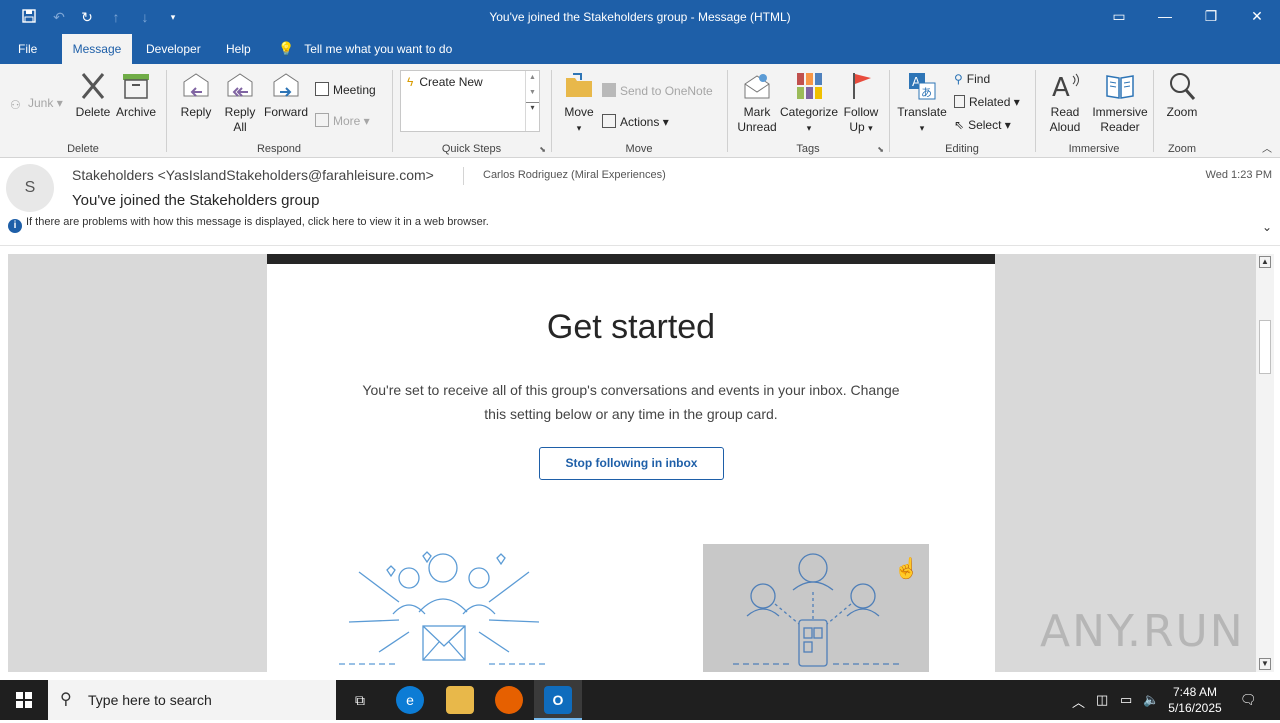  What do you see at coordinates (1094, 149) in the screenshot?
I see `immersive-group-label: Immersive` at bounding box center [1094, 149].